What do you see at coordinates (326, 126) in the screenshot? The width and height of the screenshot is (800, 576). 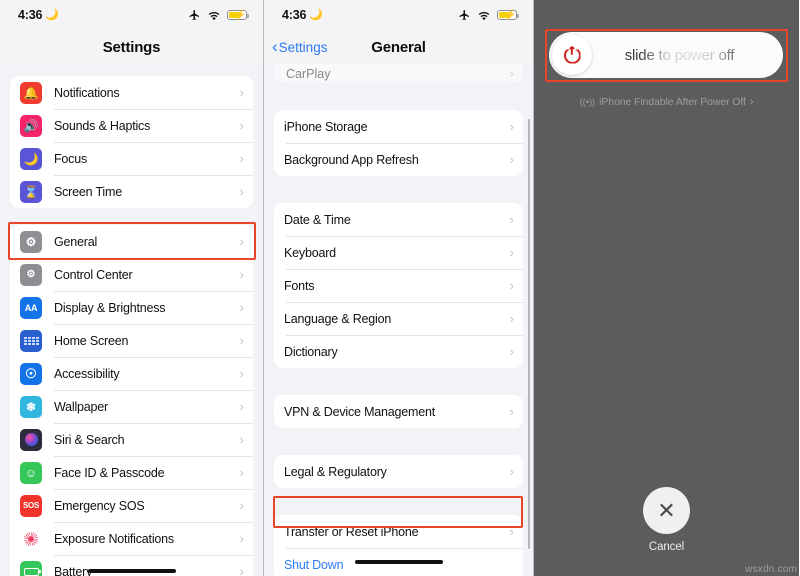 I see `row-label: iPhone Storage` at bounding box center [326, 126].